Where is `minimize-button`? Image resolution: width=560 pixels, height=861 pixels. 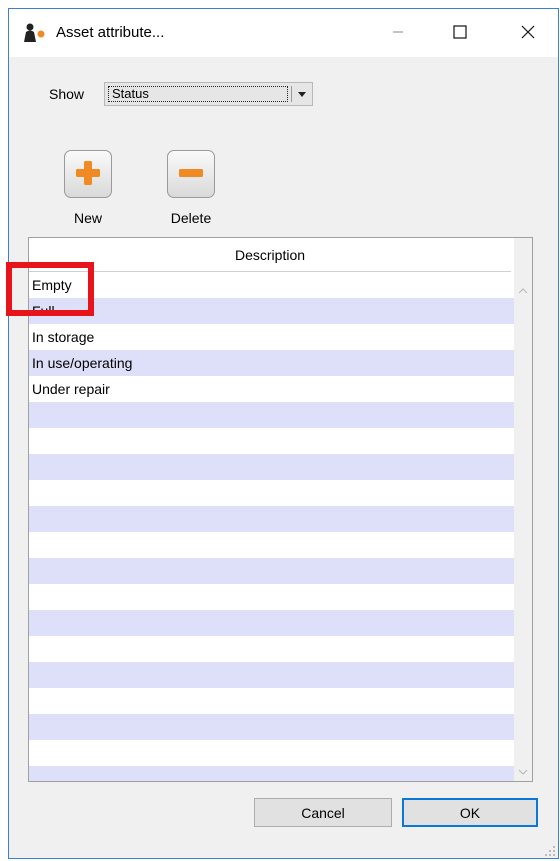 minimize-button is located at coordinates (398, 33).